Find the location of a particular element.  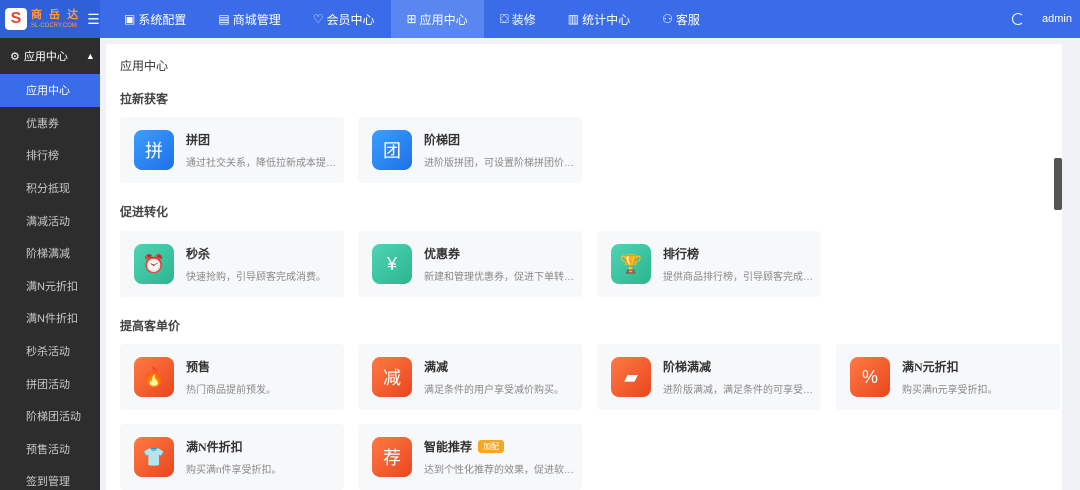

nav-item-0: ▣ 系统配置 is located at coordinates (155, 19).